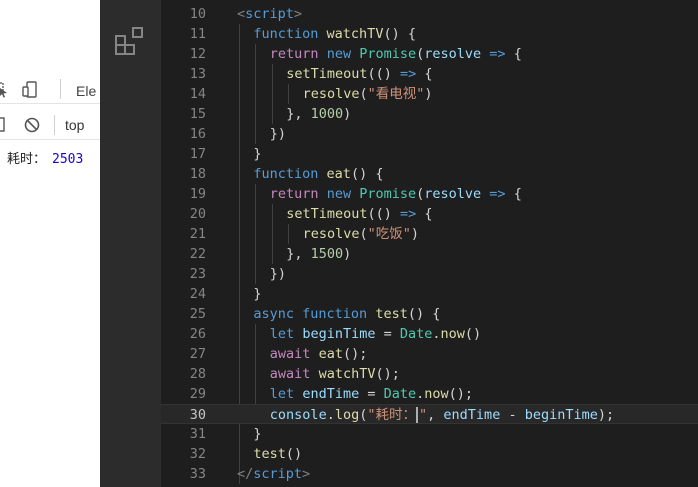 The height and width of the screenshot is (487, 698). What do you see at coordinates (429, 134) in the screenshot?
I see `code-line: 16})` at bounding box center [429, 134].